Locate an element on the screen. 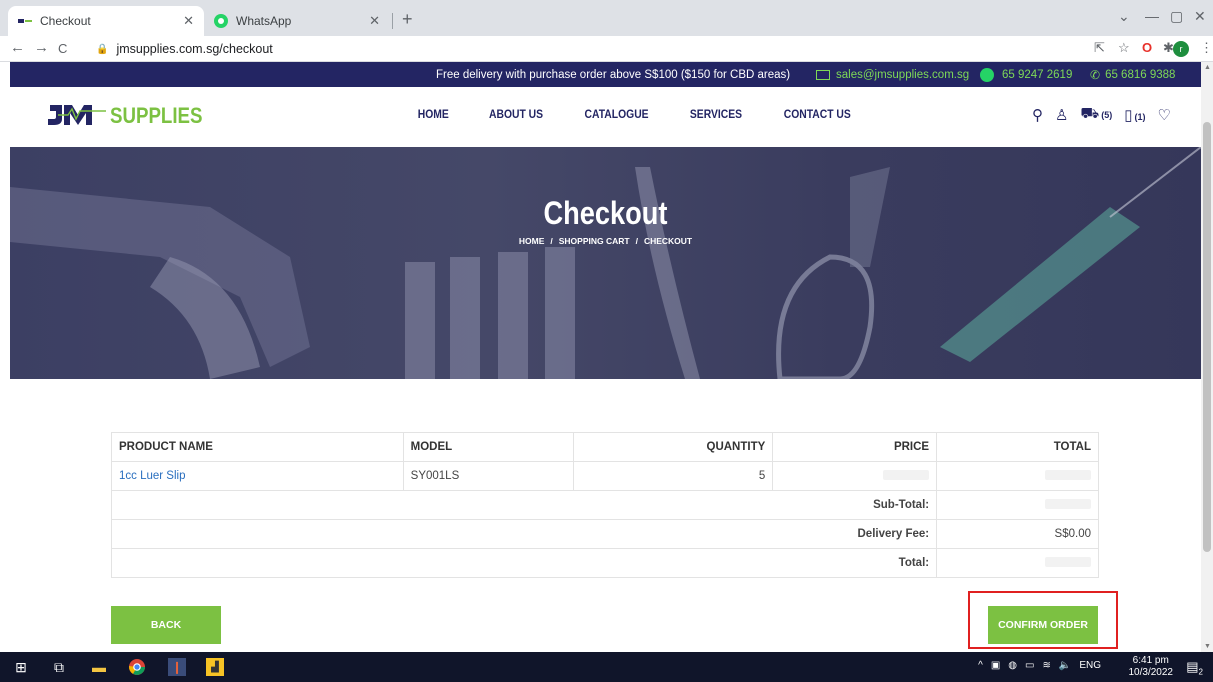 This screenshot has width=1213, height=682. wishlist-heart-icon: ♡ is located at coordinates (1164, 115).